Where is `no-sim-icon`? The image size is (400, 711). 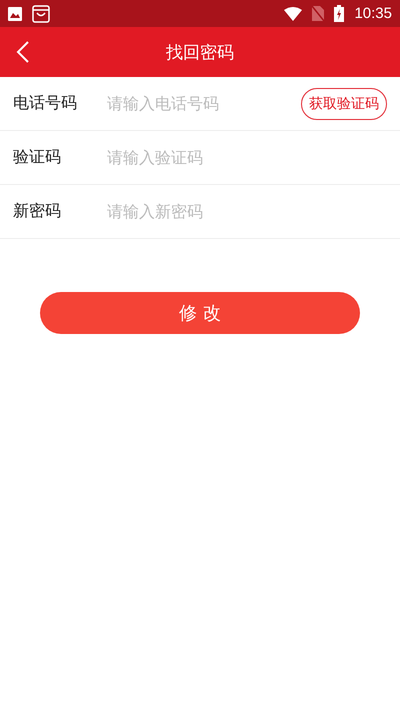
no-sim-icon is located at coordinates (318, 13).